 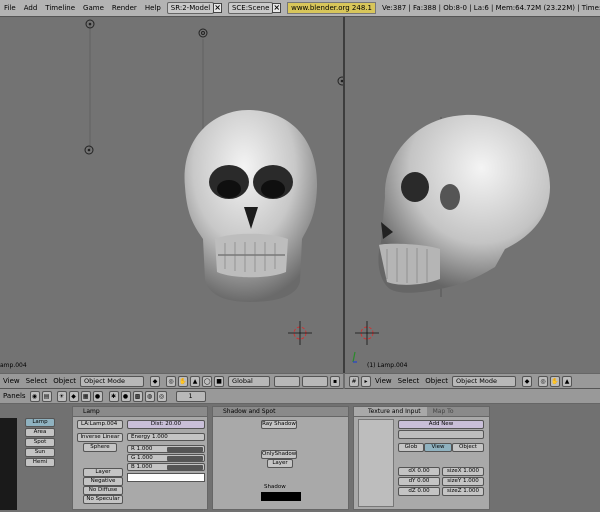 I want to click on menu-help: Help, so click(x=153, y=8).